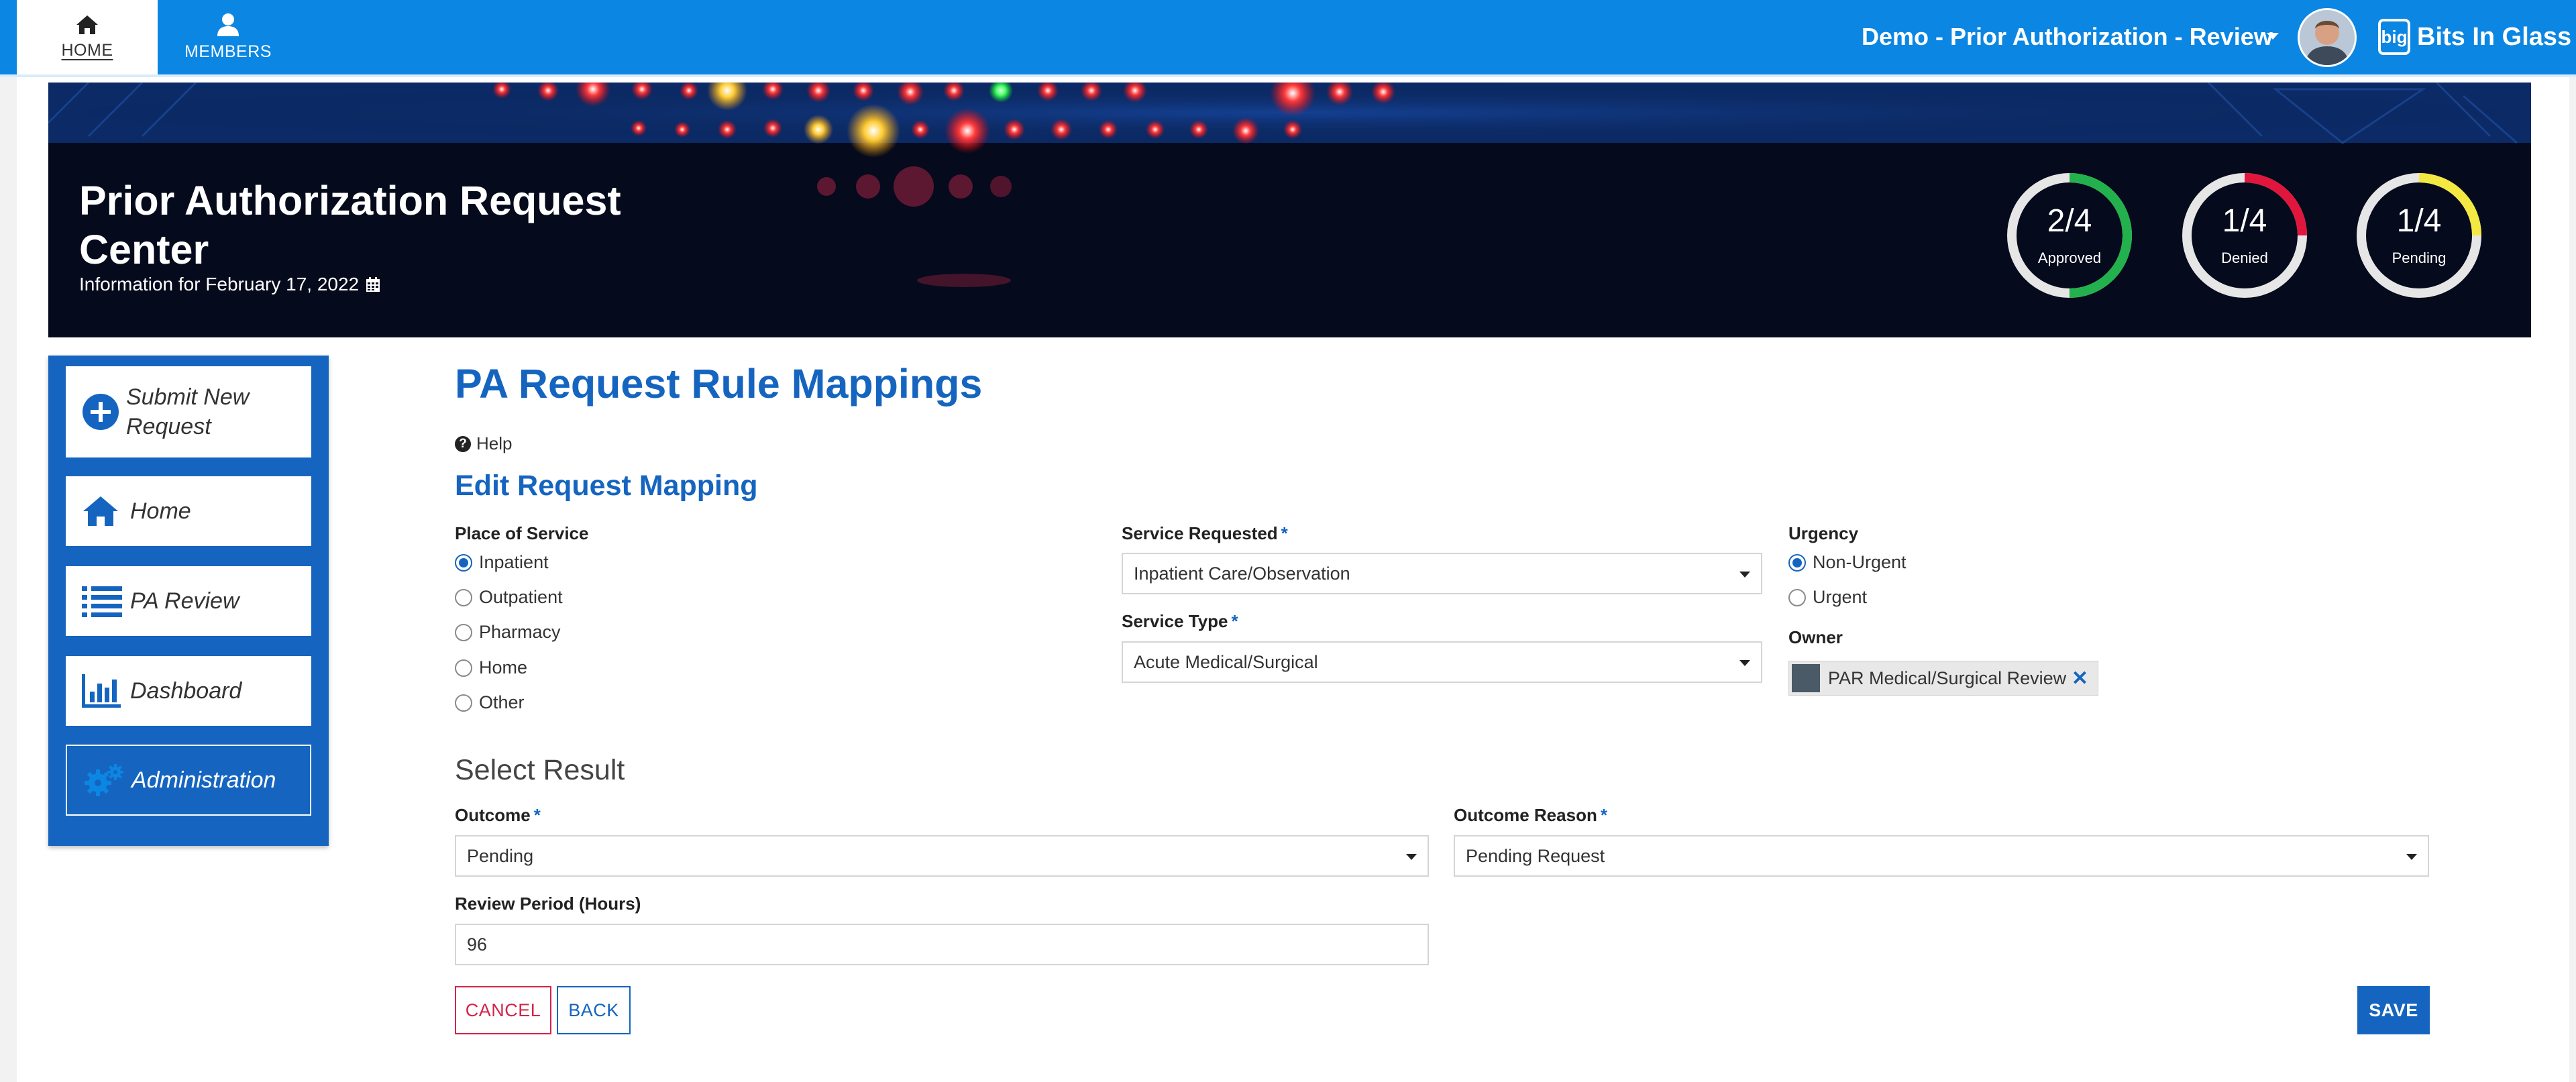  What do you see at coordinates (350, 225) in the screenshot?
I see `banner-title: Prior Authorization Request Center` at bounding box center [350, 225].